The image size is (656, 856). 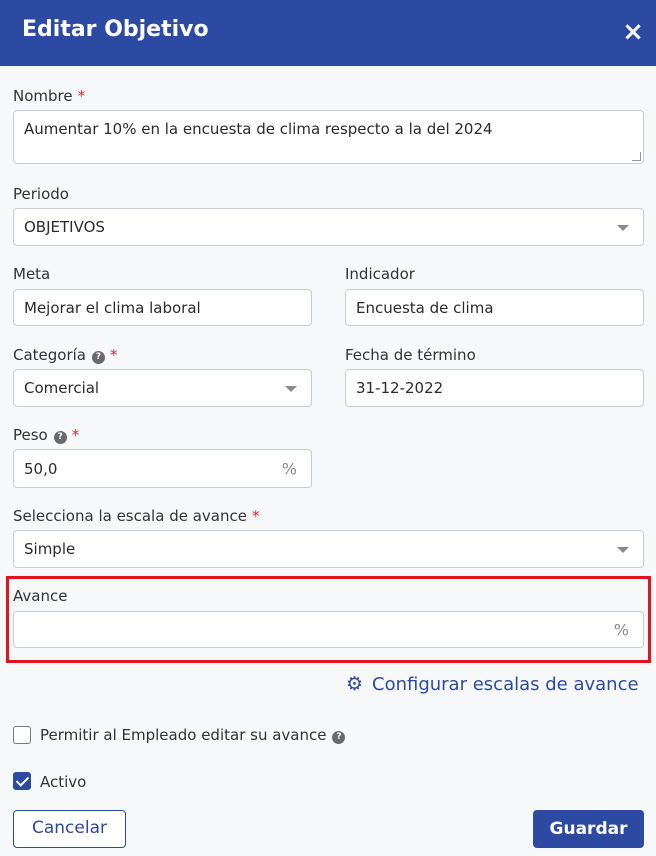 I want to click on peso-input: 50,0 %, so click(x=162, y=468).